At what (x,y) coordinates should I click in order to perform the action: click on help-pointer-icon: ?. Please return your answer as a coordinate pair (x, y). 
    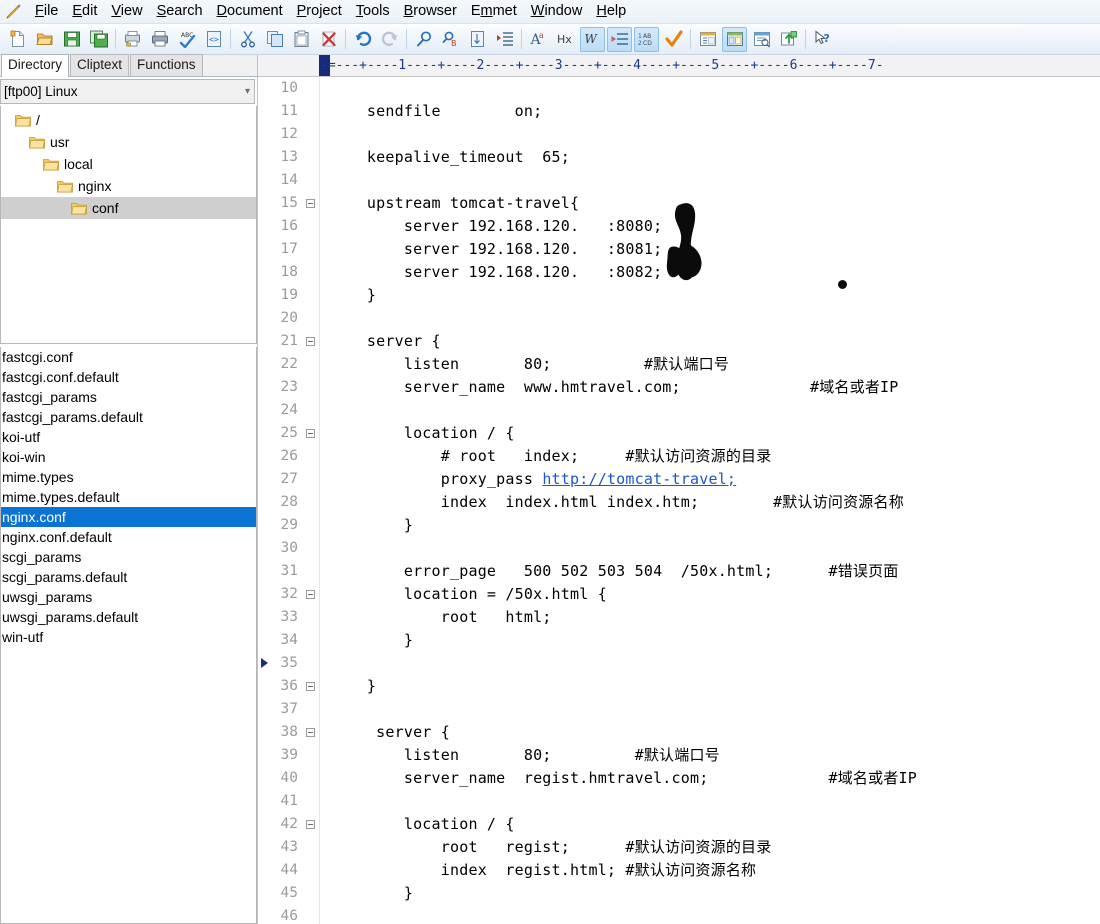
    Looking at the image, I should click on (822, 39).